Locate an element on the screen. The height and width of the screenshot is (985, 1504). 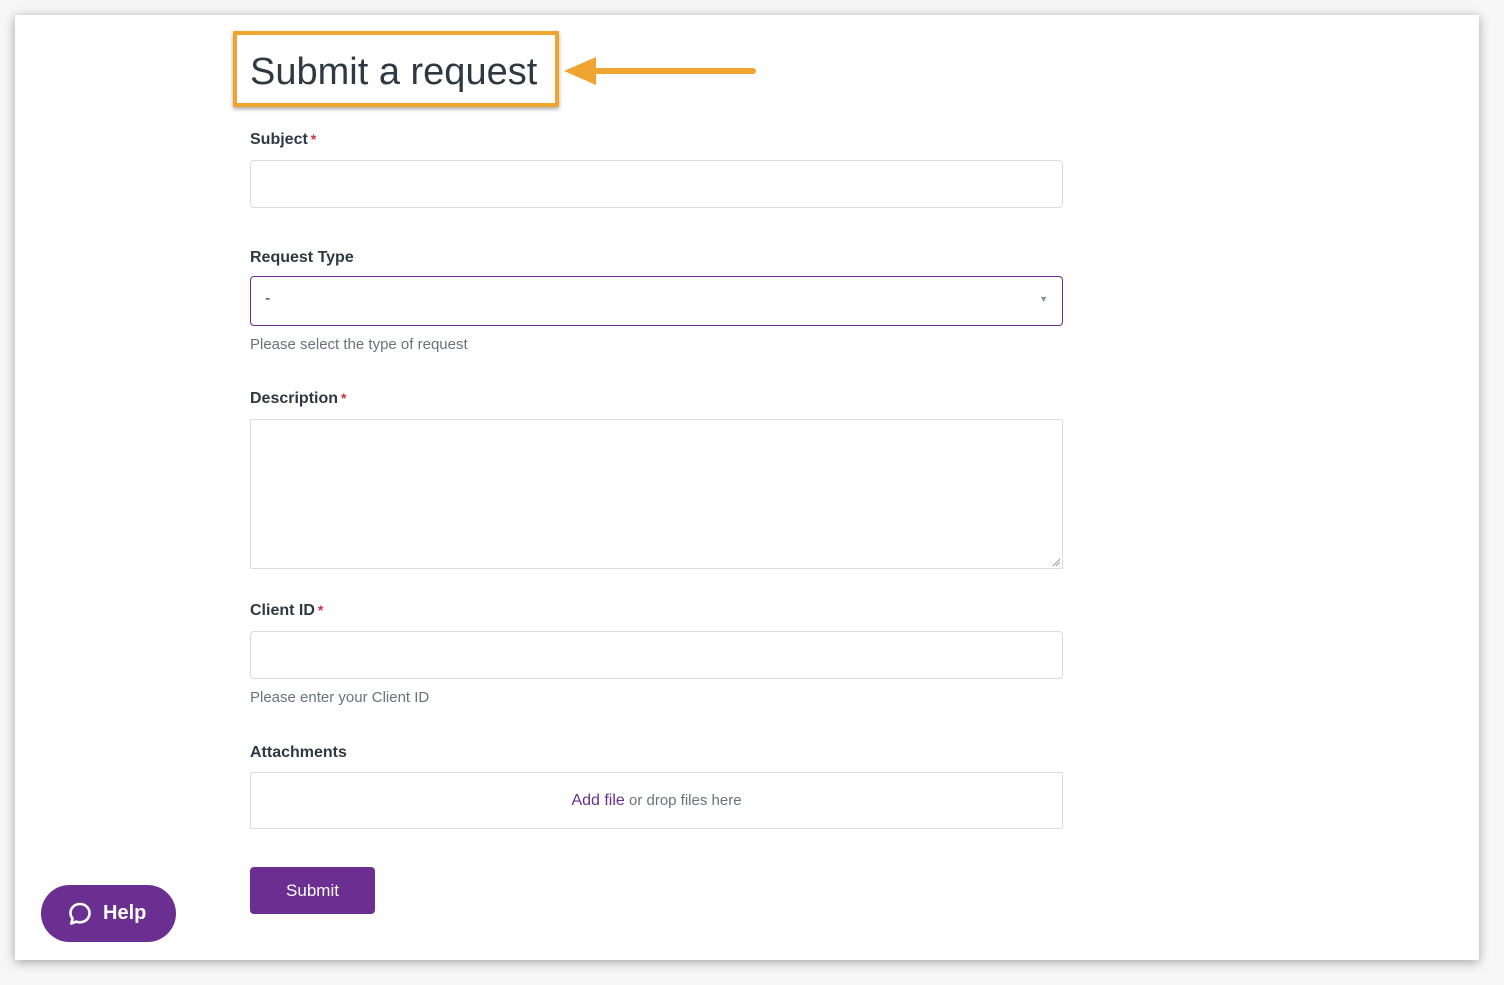
client-id-hint: Please enter your Client ID is located at coordinates (340, 697).